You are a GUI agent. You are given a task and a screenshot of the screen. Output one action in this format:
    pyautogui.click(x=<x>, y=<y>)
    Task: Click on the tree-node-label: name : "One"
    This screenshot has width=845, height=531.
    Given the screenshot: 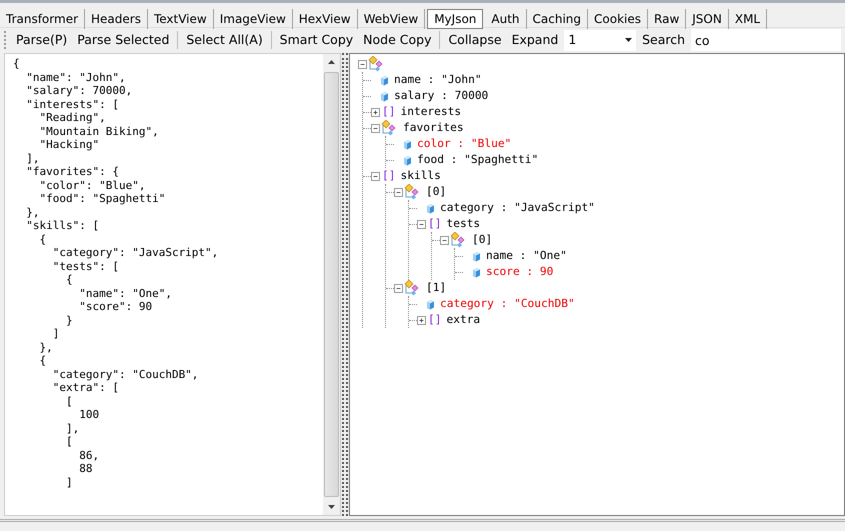 What is the action you would take?
    pyautogui.click(x=526, y=256)
    